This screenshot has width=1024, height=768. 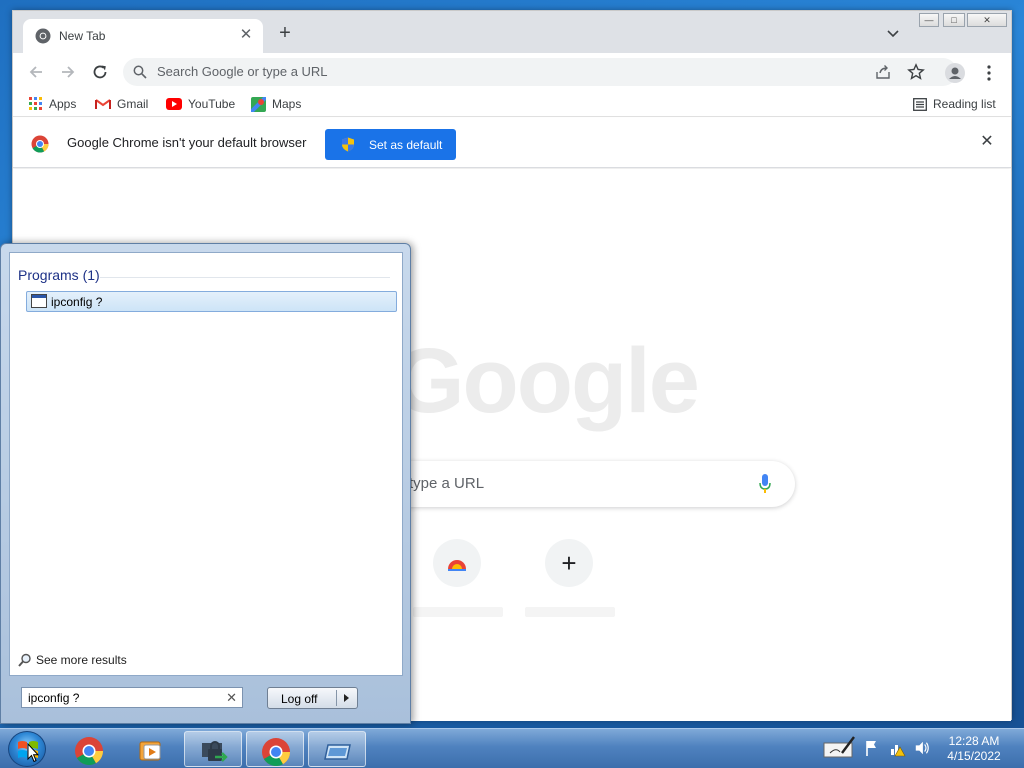 I want to click on web-store-icon, so click(x=457, y=565).